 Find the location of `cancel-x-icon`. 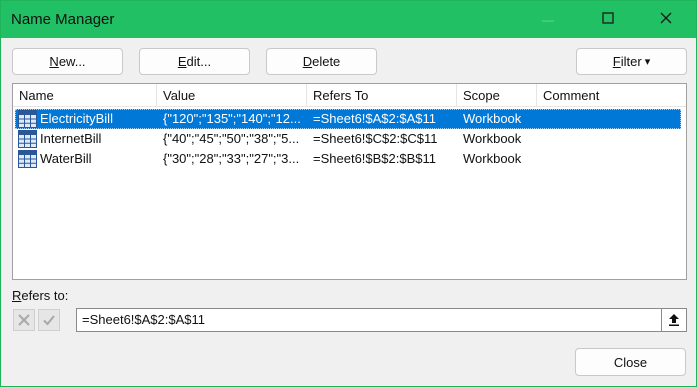

cancel-x-icon is located at coordinates (24, 320).